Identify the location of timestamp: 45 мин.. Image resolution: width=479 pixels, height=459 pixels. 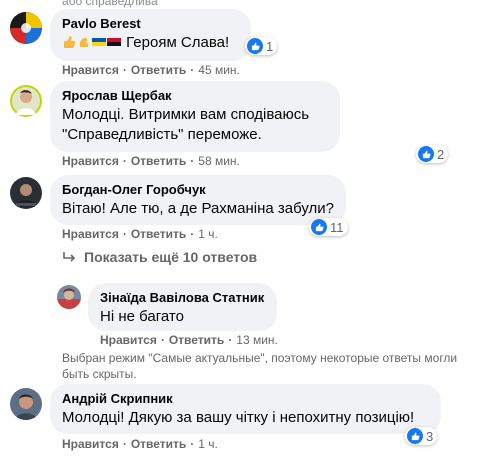
(219, 70).